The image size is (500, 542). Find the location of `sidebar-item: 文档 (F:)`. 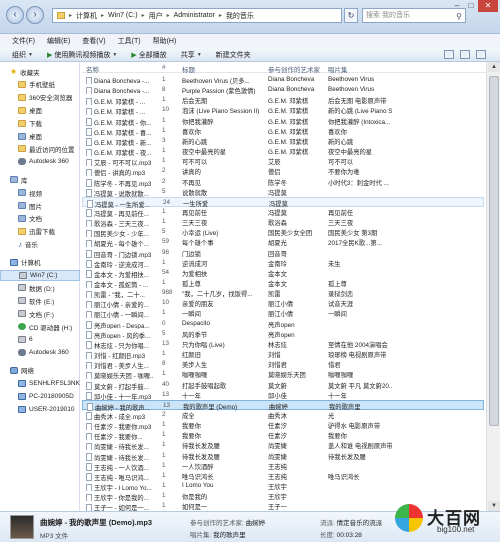

sidebar-item: 文档 (F:) is located at coordinates (40, 313).